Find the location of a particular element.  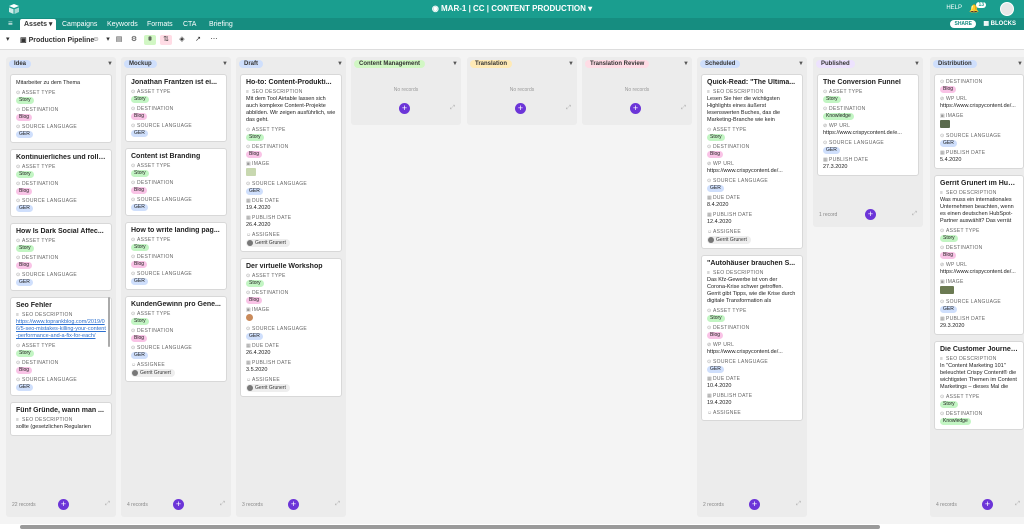

blocks-button: ▦ BLOCKS is located at coordinates (999, 23).